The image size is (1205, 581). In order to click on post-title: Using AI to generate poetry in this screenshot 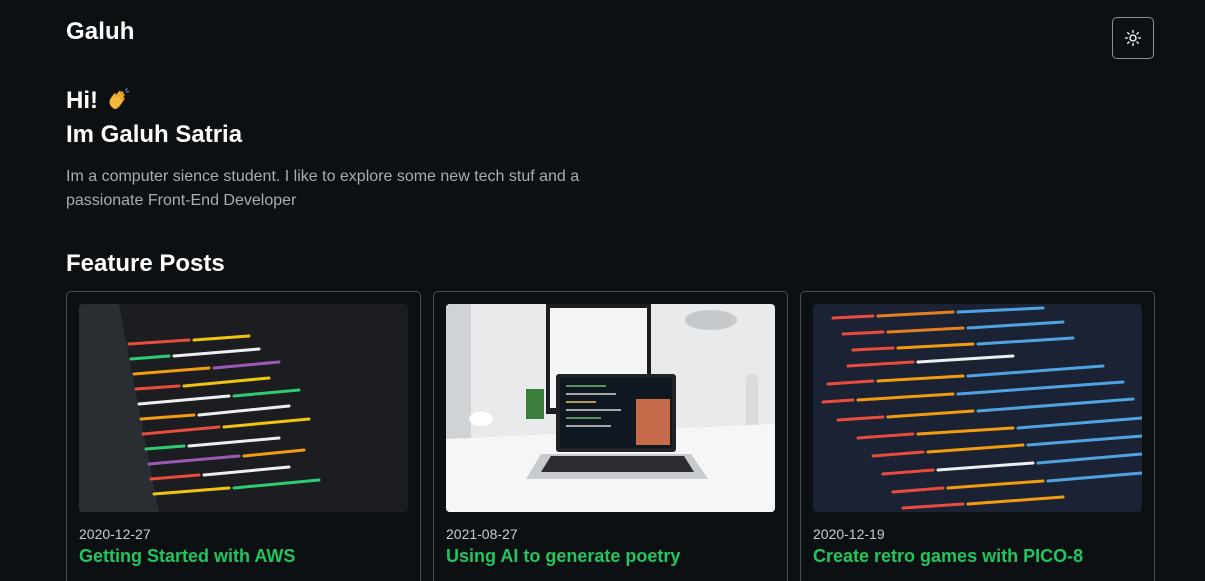, I will do `click(610, 556)`.